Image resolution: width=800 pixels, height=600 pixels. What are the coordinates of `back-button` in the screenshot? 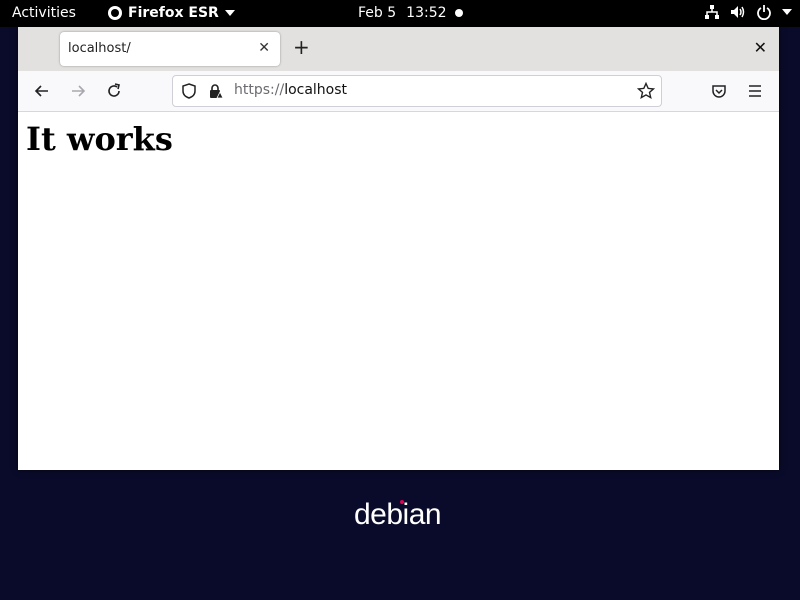 It's located at (42, 91).